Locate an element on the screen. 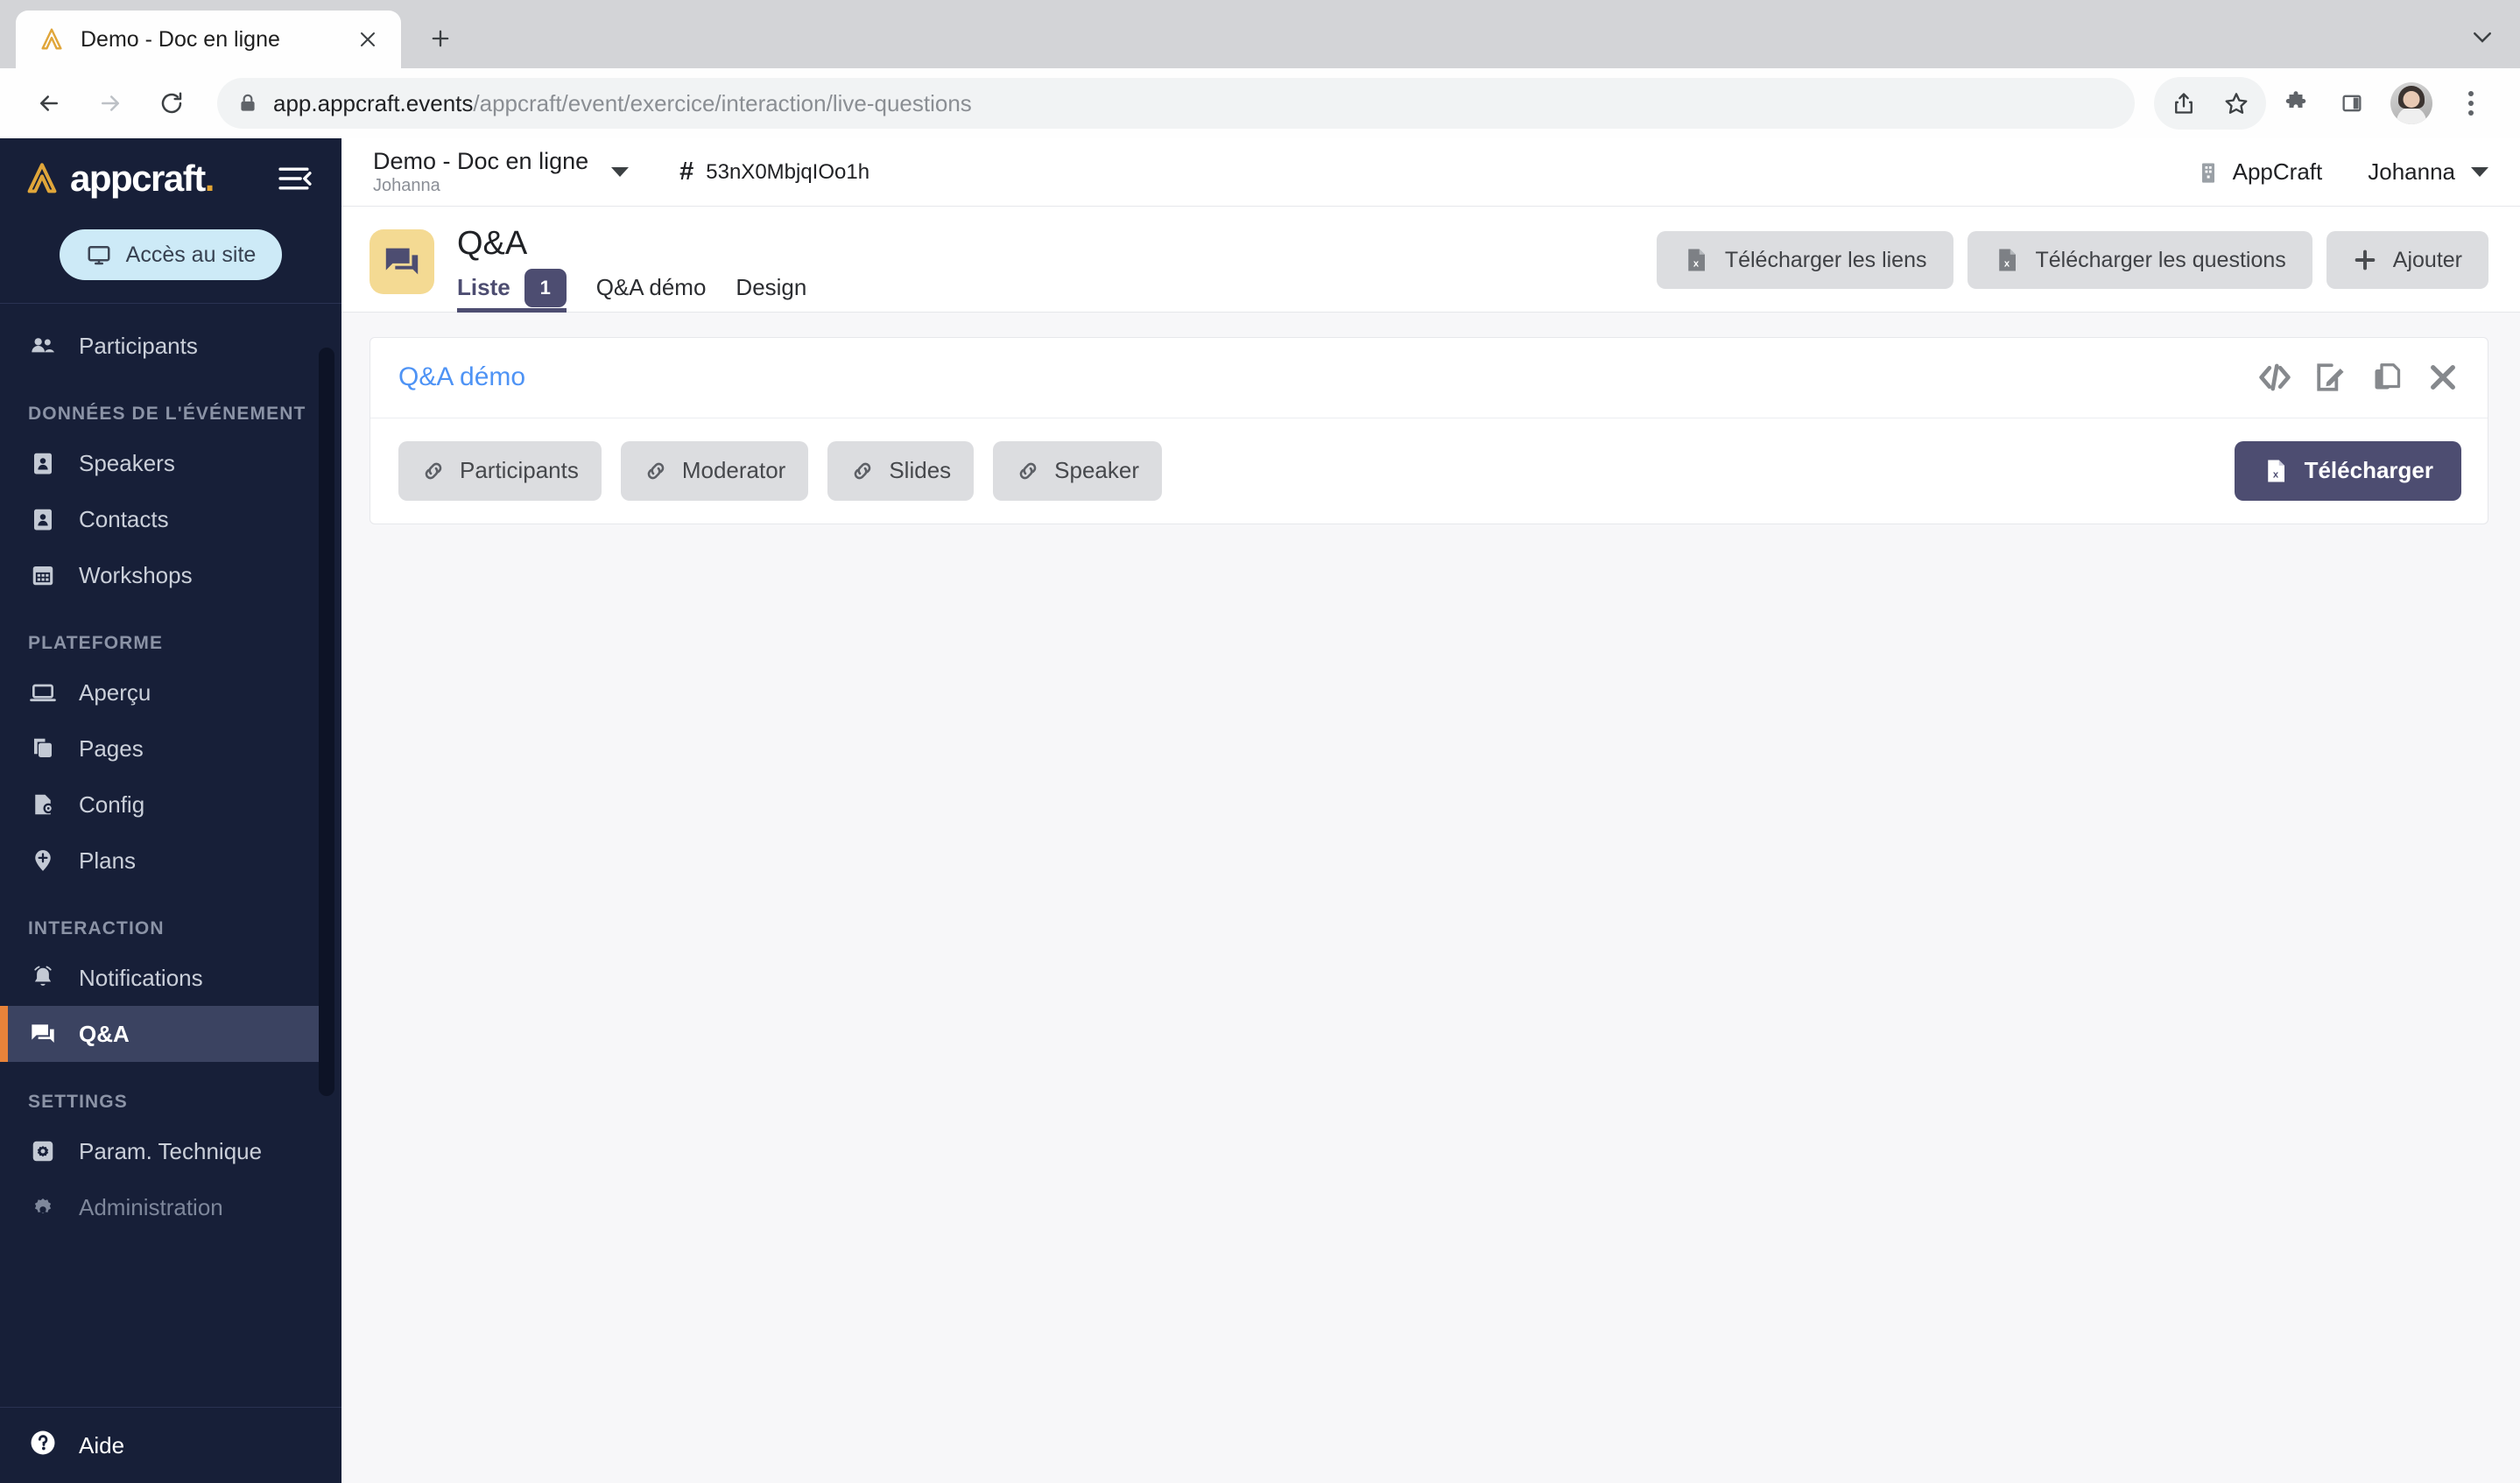 The image size is (2520, 1483). link-moderator-button: Moderator is located at coordinates (714, 470).